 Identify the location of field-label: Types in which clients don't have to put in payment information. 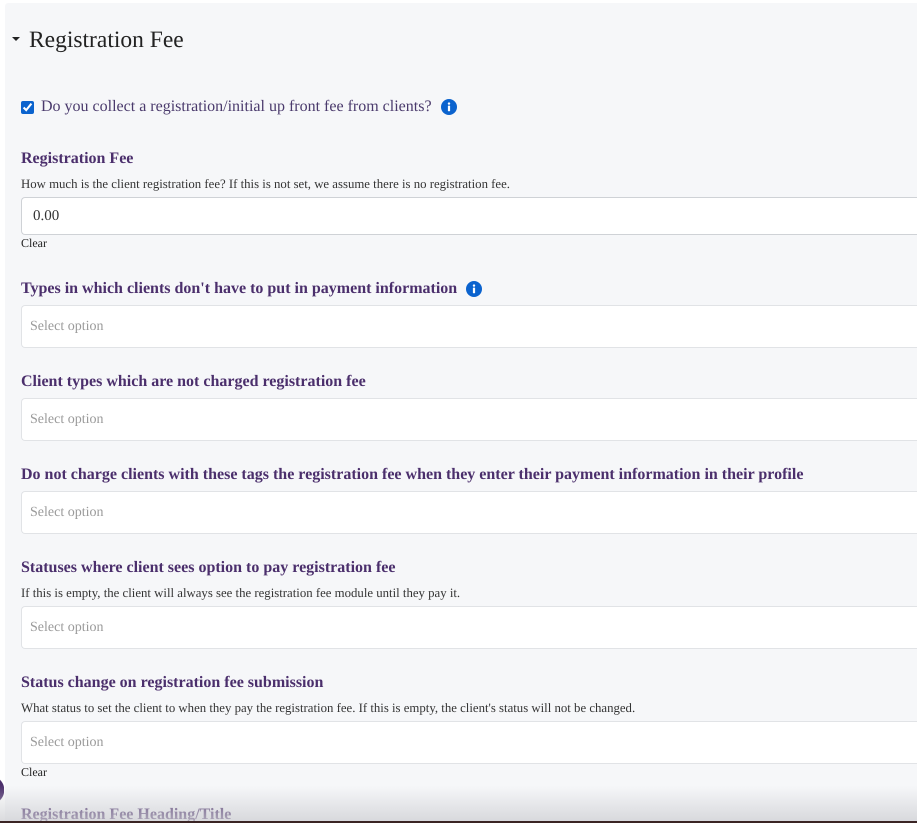
(239, 289).